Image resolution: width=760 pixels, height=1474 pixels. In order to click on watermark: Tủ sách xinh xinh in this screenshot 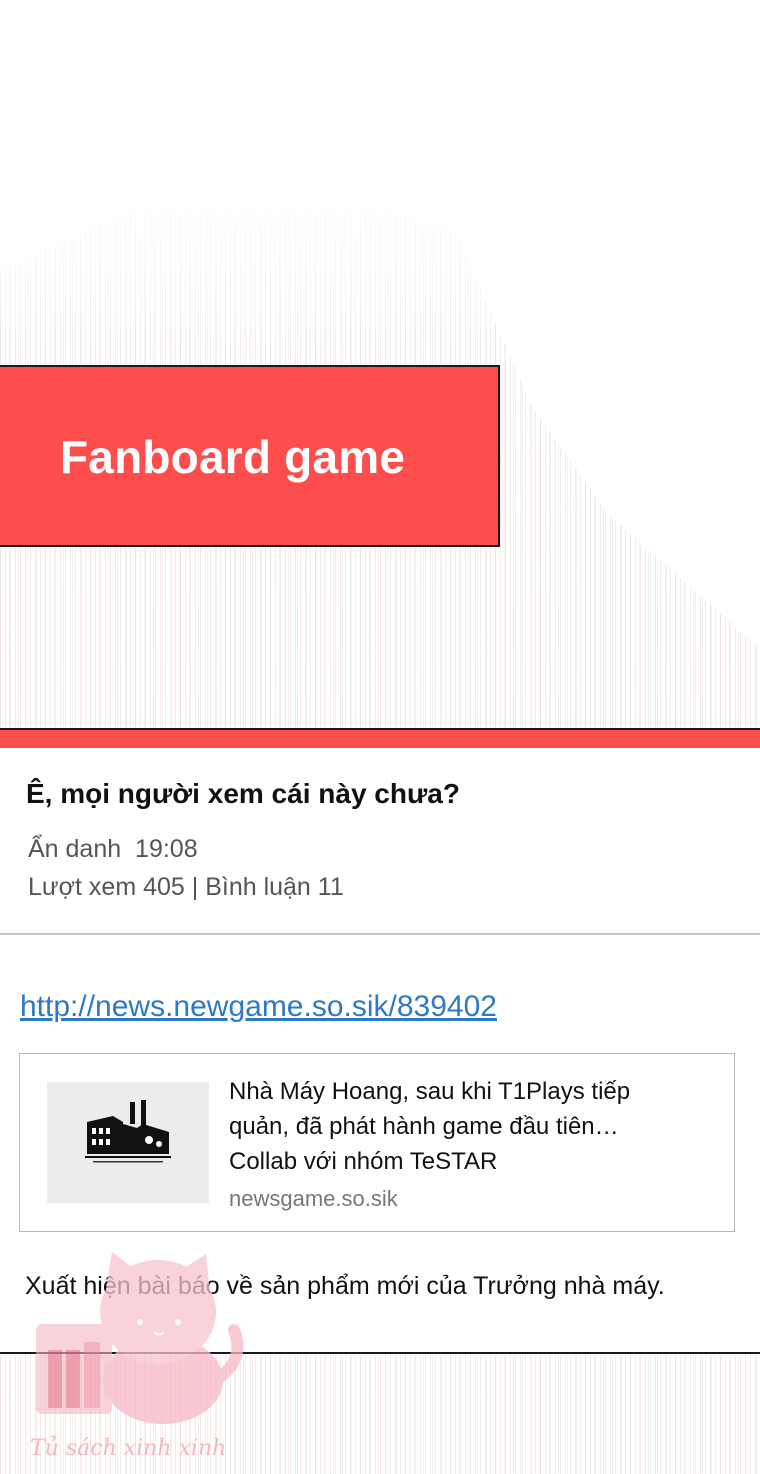, I will do `click(138, 1362)`.